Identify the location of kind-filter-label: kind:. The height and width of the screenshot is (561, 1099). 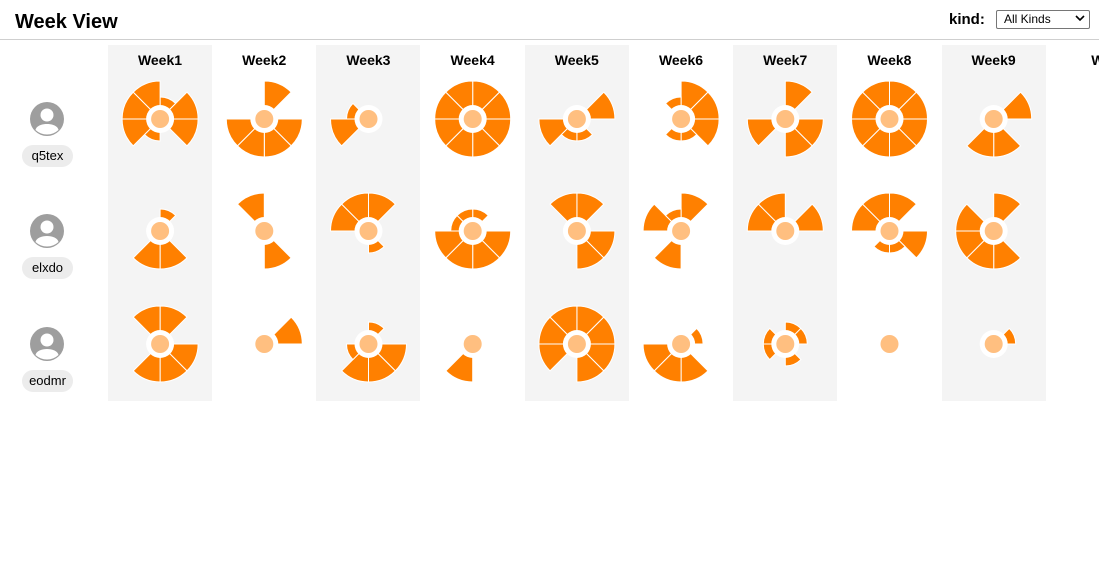
(967, 19).